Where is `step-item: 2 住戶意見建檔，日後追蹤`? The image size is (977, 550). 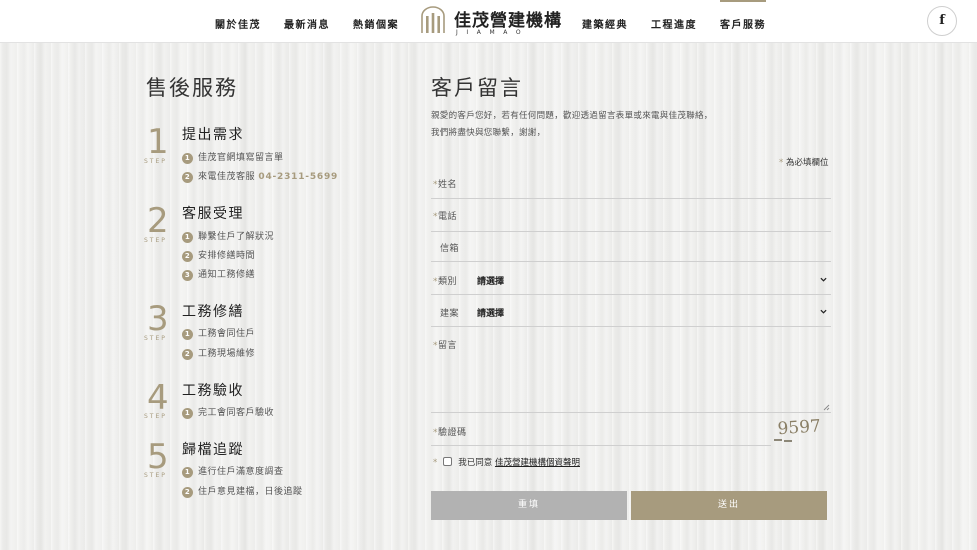 step-item: 2 住戶意見建檔，日後追蹤 is located at coordinates (242, 491).